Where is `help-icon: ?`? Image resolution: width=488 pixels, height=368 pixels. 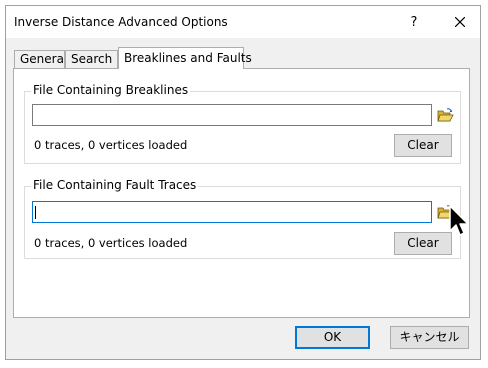
help-icon: ? is located at coordinates (414, 22).